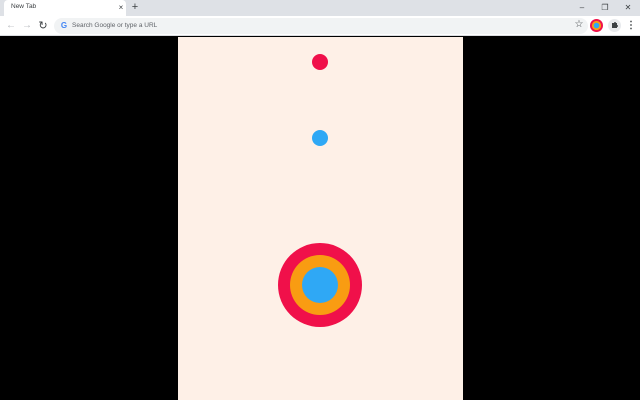 Image resolution: width=640 pixels, height=400 pixels. Describe the element at coordinates (64, 25) in the screenshot. I see `google-icon: G` at that location.